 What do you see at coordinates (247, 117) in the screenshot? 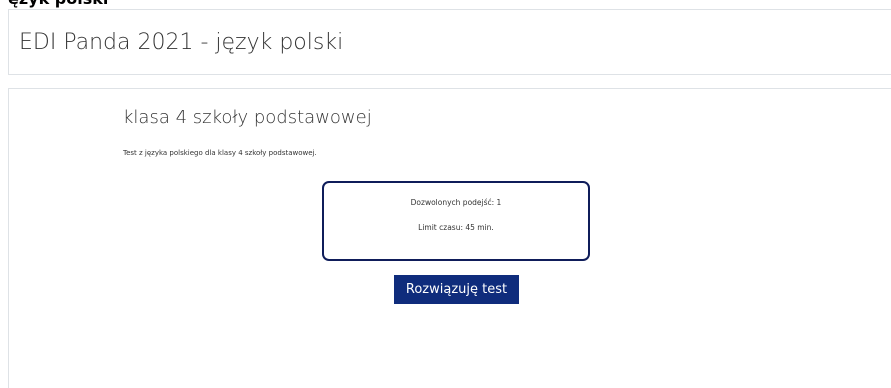
I see `quiz-name: klasa 4 szkoły podstawowej` at bounding box center [247, 117].